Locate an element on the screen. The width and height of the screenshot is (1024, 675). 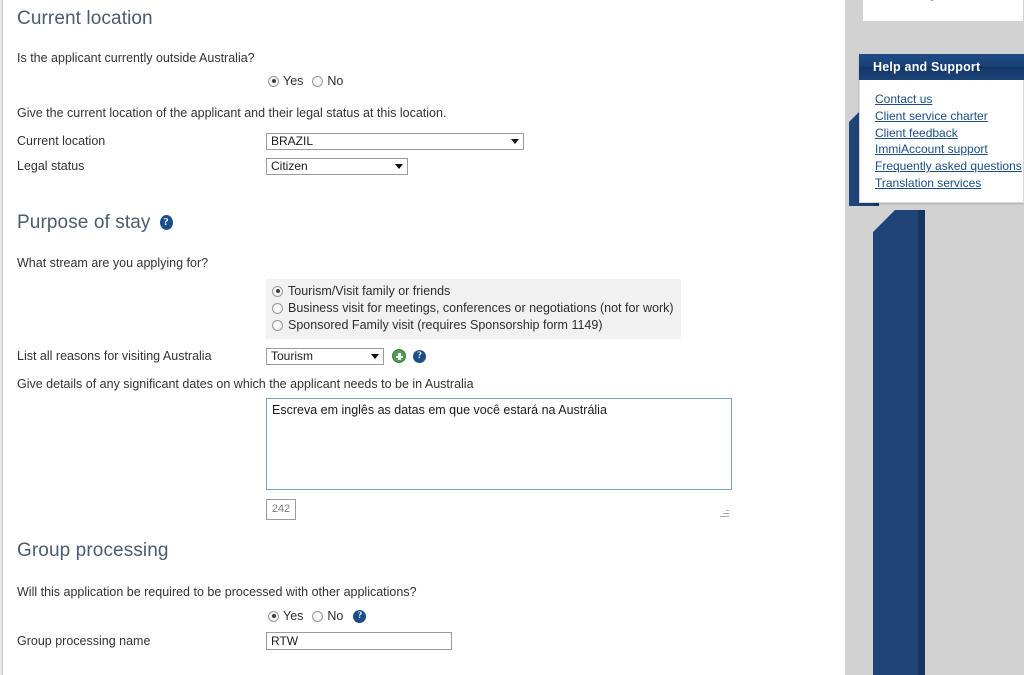
current-location-select: BRAZIL is located at coordinates (395, 141).